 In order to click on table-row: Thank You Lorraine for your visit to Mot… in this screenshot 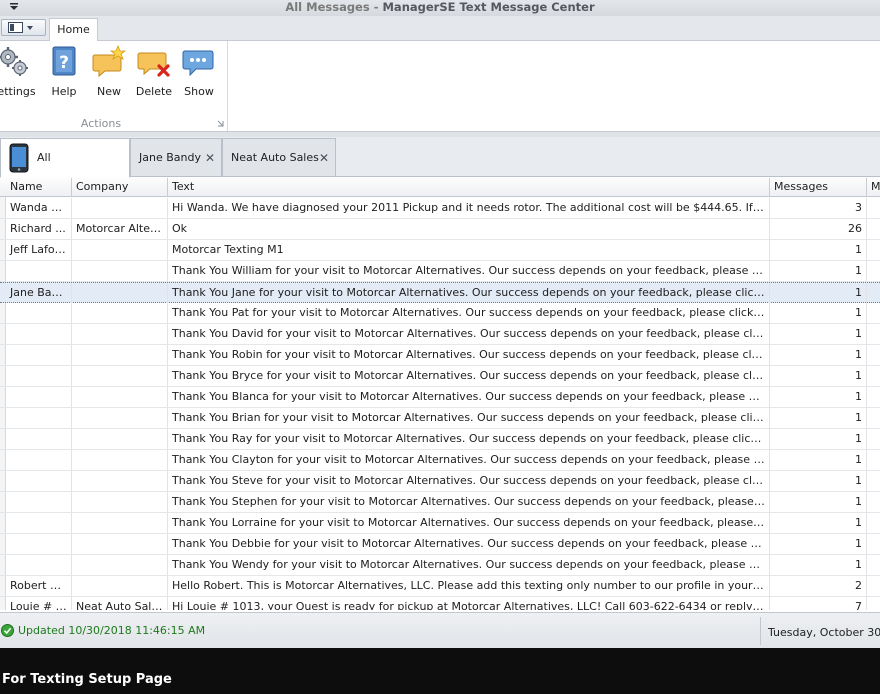, I will do `click(440, 523)`.